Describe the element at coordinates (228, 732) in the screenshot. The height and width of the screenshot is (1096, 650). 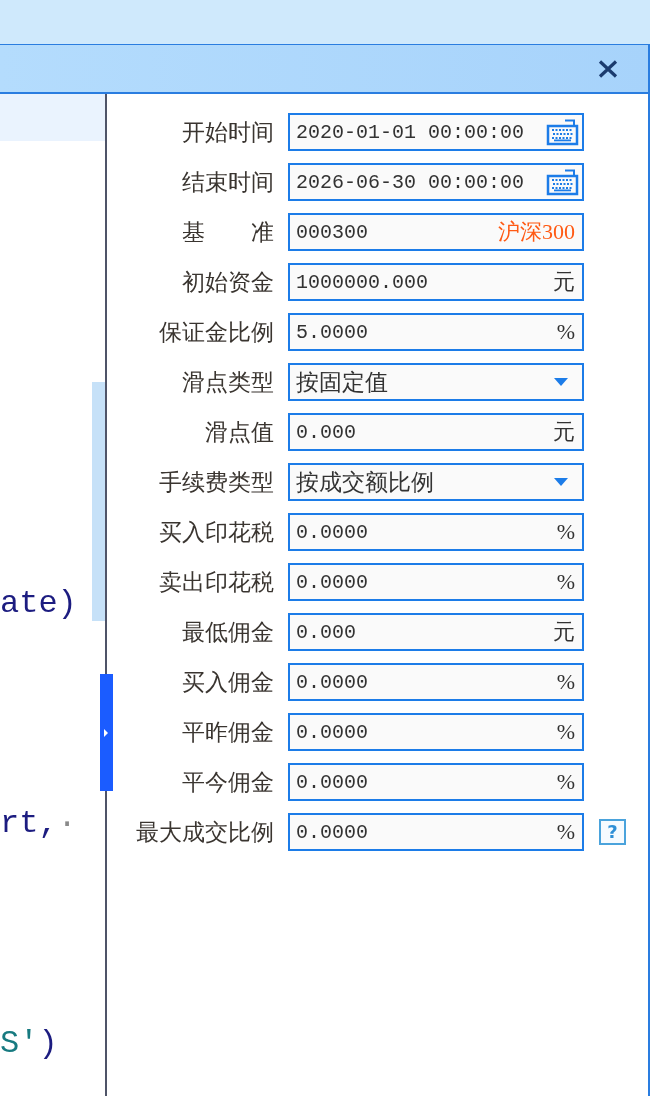
I see `field-label: 平昨佣金` at that location.